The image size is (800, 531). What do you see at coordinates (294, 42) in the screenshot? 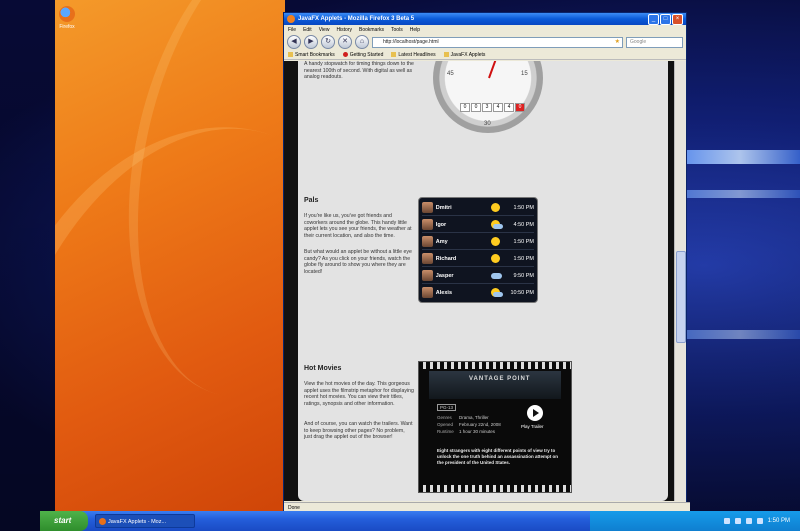
I see `back-button: ◀` at bounding box center [294, 42].